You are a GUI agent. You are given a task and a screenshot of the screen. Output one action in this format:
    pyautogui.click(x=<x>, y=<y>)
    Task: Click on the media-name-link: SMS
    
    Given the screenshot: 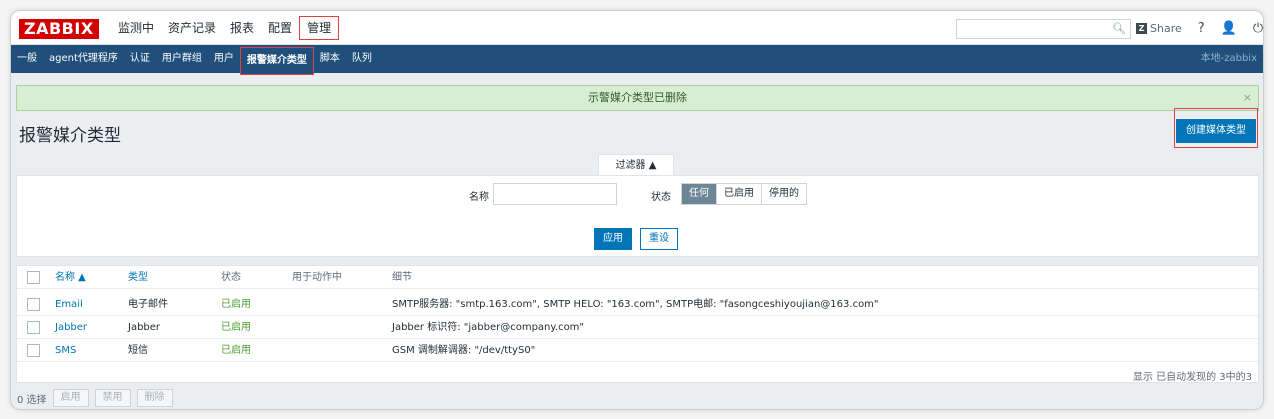 What is the action you would take?
    pyautogui.click(x=65, y=350)
    